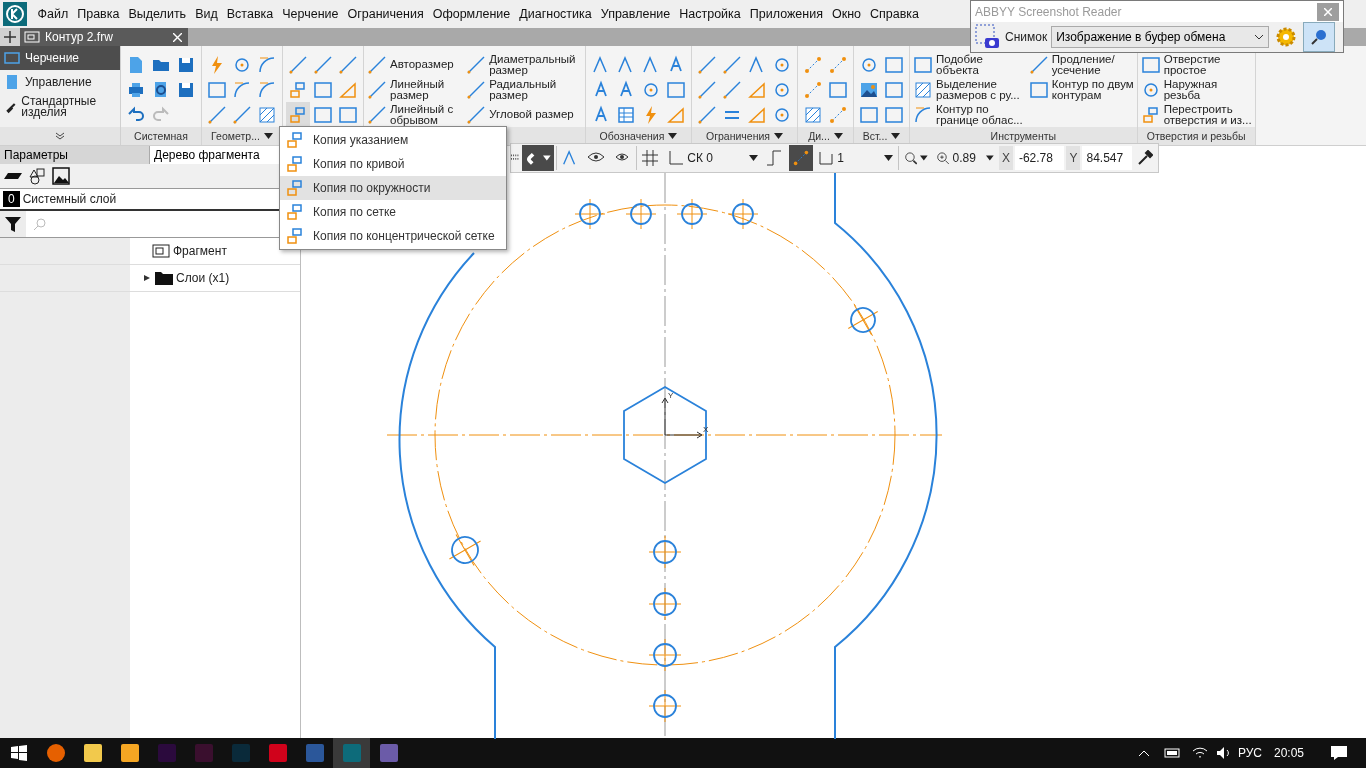  What do you see at coordinates (1005, 158) in the screenshot?
I see `x-label: X` at bounding box center [1005, 158].